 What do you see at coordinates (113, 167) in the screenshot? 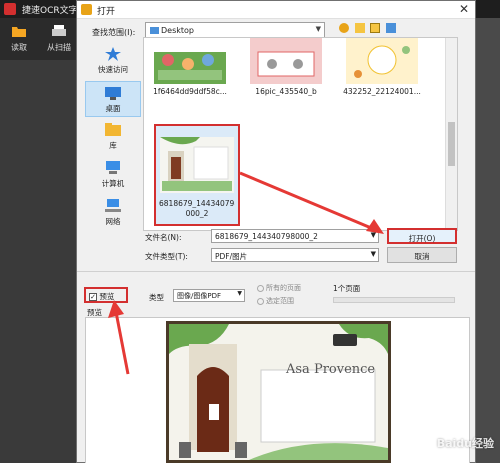
I see `computer-icon` at bounding box center [113, 167].